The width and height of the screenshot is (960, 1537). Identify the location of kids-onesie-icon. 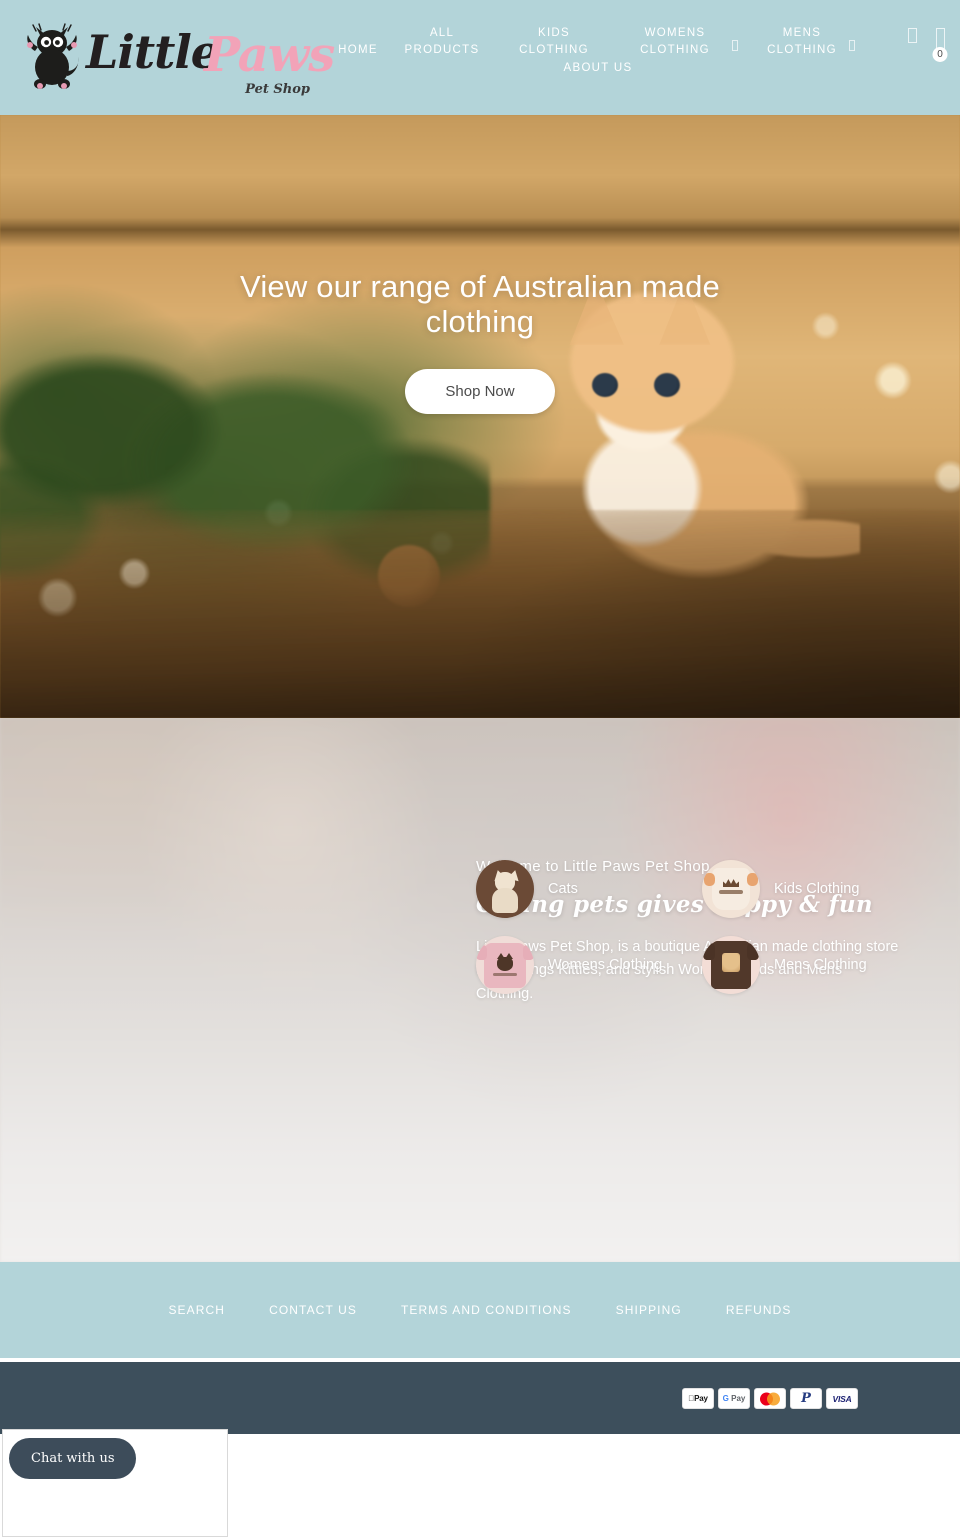
(731, 889).